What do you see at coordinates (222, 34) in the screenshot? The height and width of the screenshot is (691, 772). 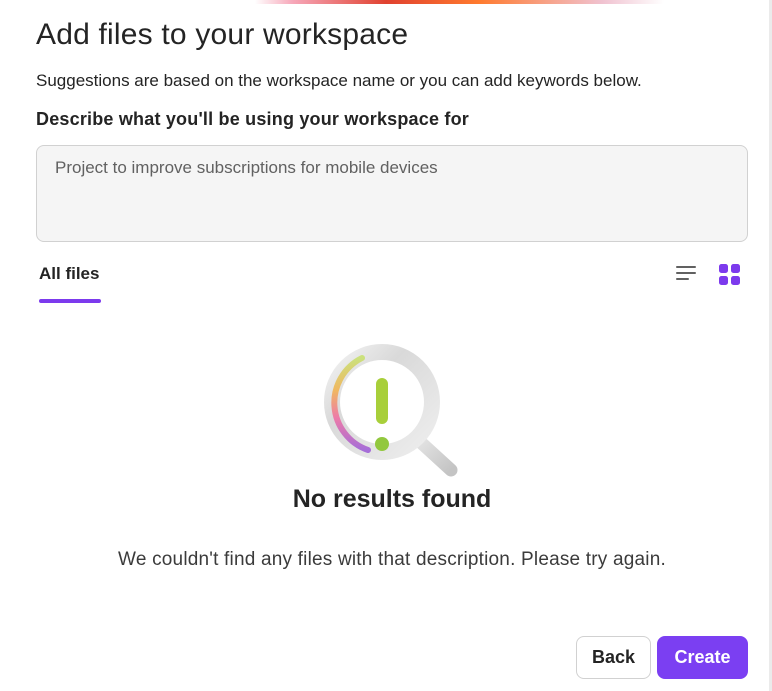 I see `dialog-title: Add files to your workspace` at bounding box center [222, 34].